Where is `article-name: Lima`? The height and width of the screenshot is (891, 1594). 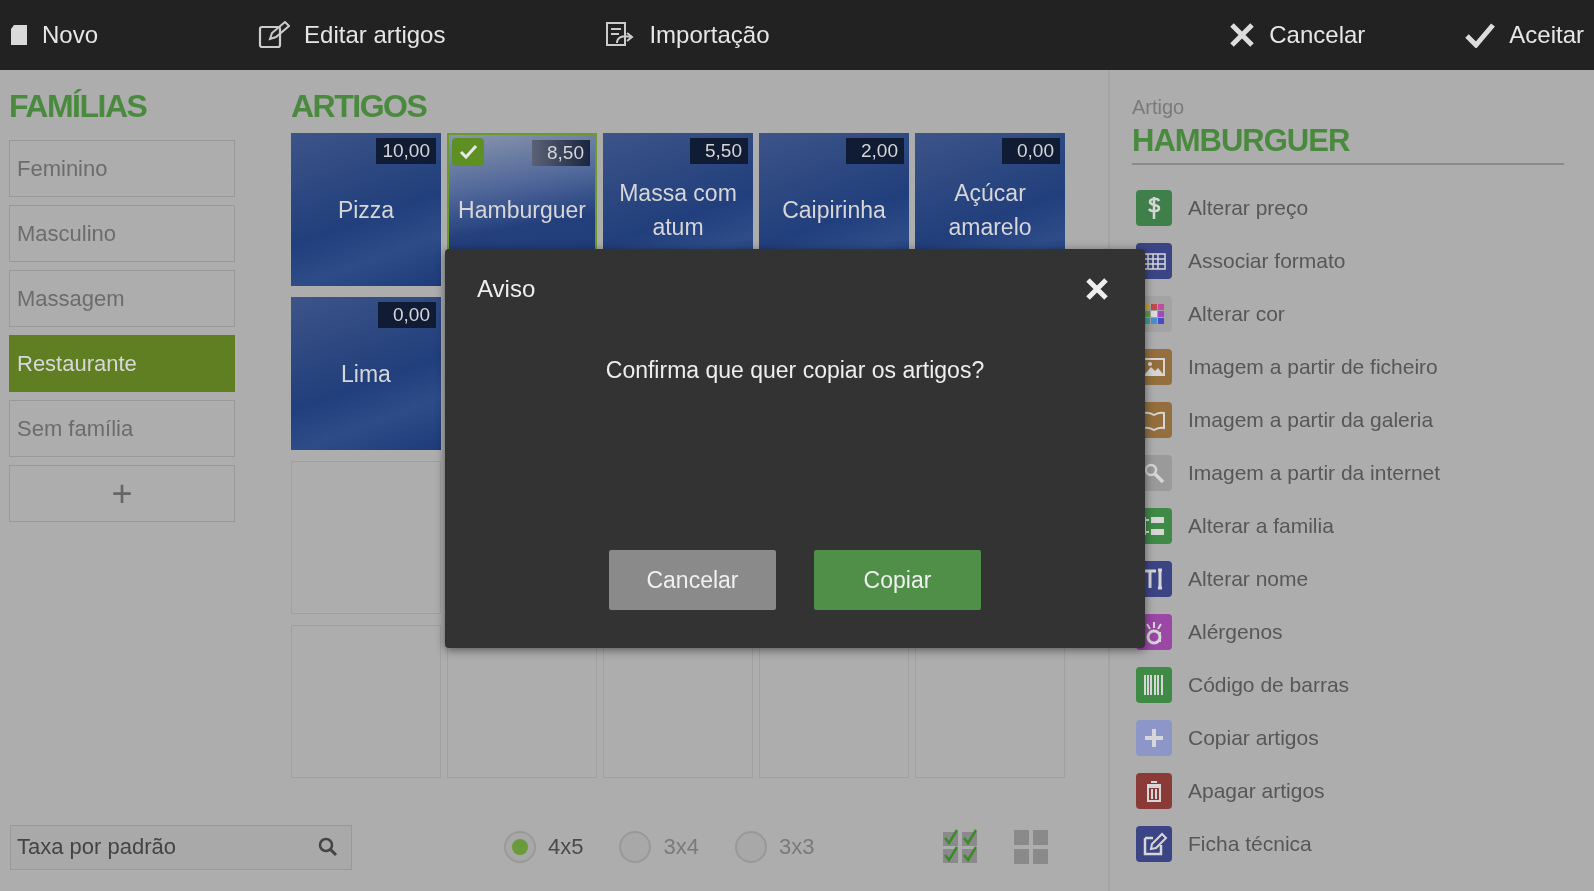
article-name: Lima is located at coordinates (366, 374).